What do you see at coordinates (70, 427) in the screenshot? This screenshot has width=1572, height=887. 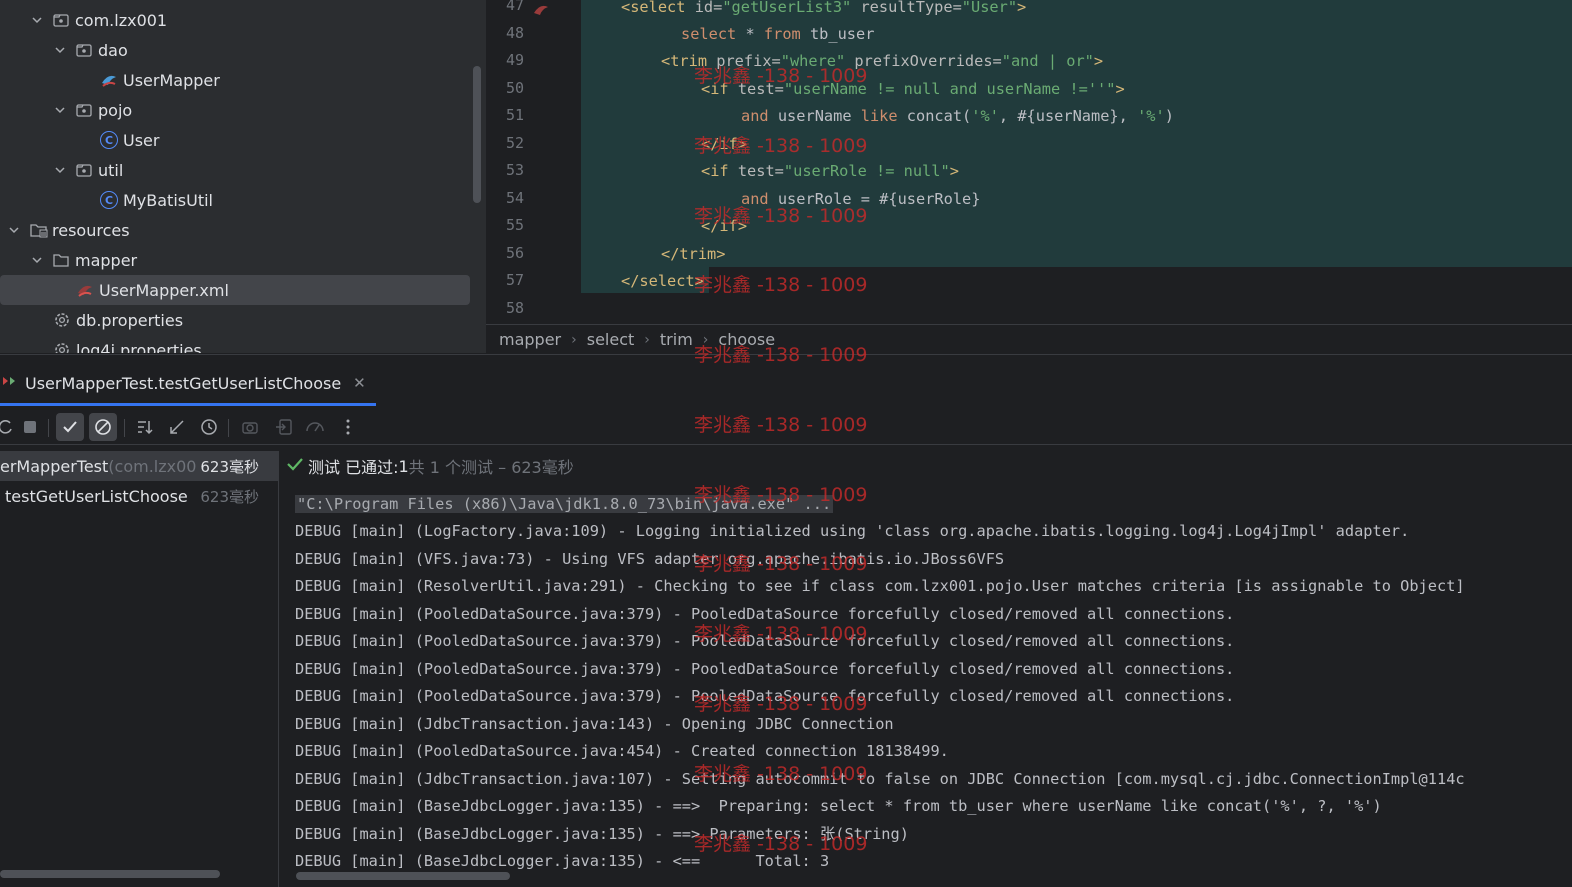 I see `show-passed-toggle` at bounding box center [70, 427].